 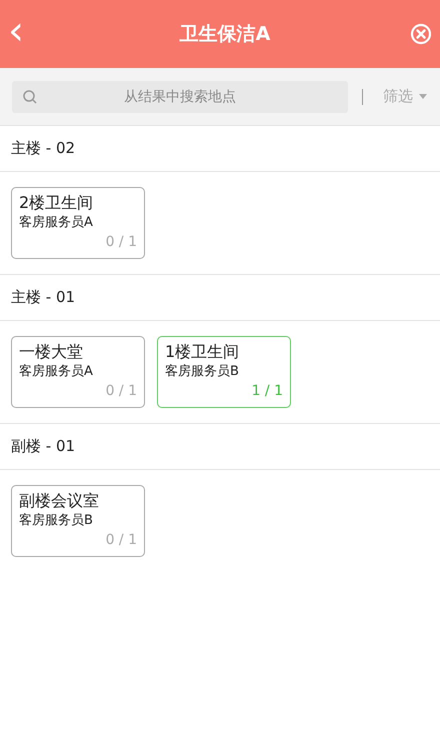 What do you see at coordinates (267, 391) in the screenshot?
I see `task-count: 1 / 1` at bounding box center [267, 391].